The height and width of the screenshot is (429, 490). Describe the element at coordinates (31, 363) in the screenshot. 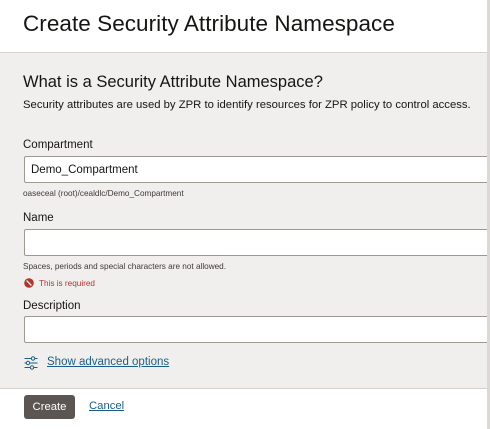

I see `sliders-icon` at that location.